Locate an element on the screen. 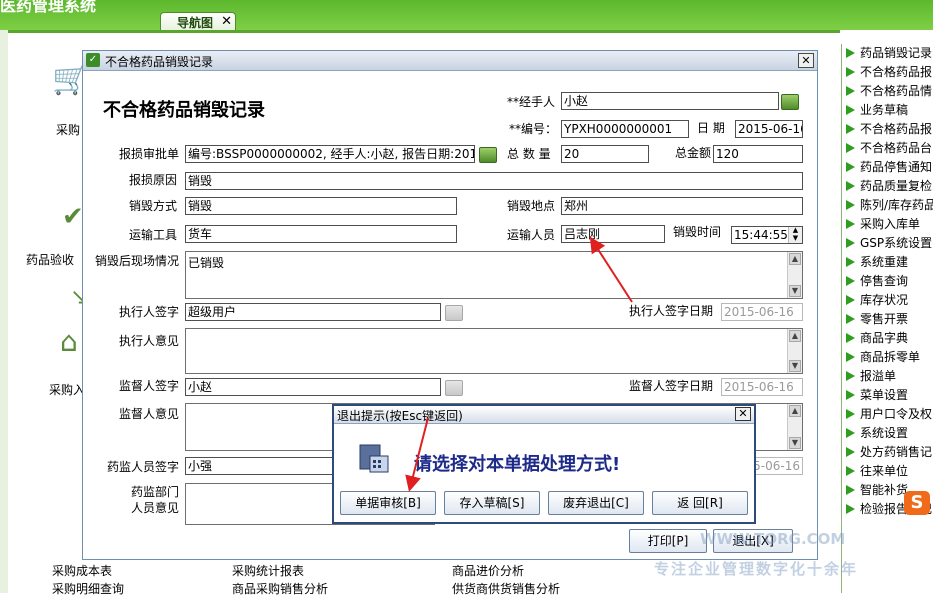  regulator-opinion-label-2: 人员意见 is located at coordinates (155, 508).